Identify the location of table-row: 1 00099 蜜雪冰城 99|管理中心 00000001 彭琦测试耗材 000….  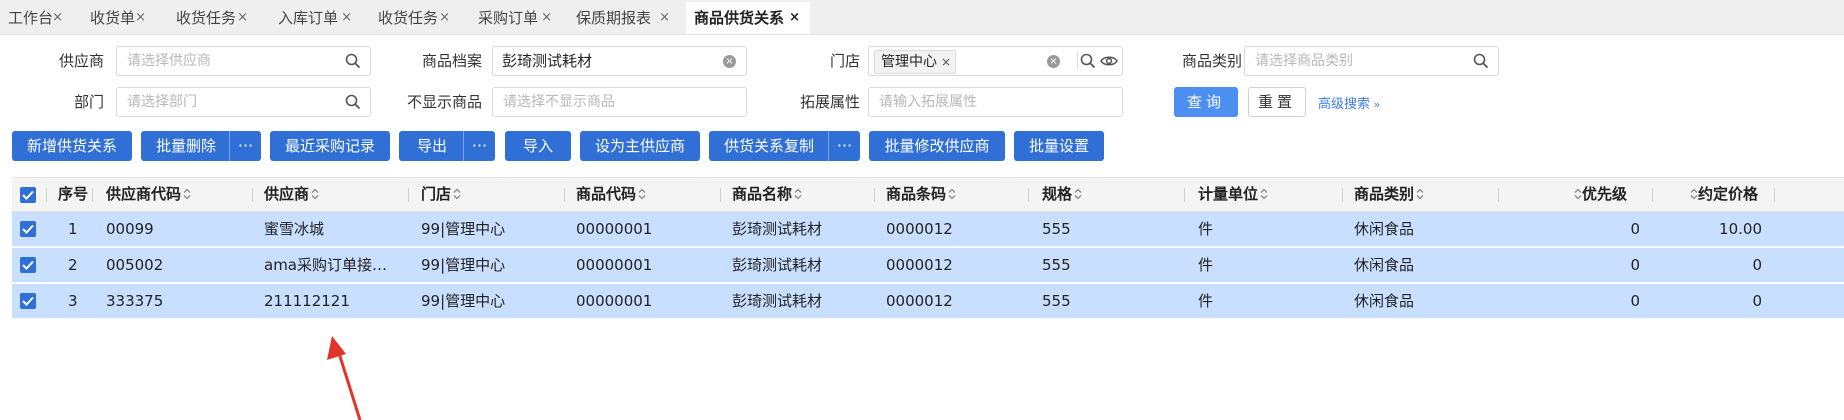
(928, 229).